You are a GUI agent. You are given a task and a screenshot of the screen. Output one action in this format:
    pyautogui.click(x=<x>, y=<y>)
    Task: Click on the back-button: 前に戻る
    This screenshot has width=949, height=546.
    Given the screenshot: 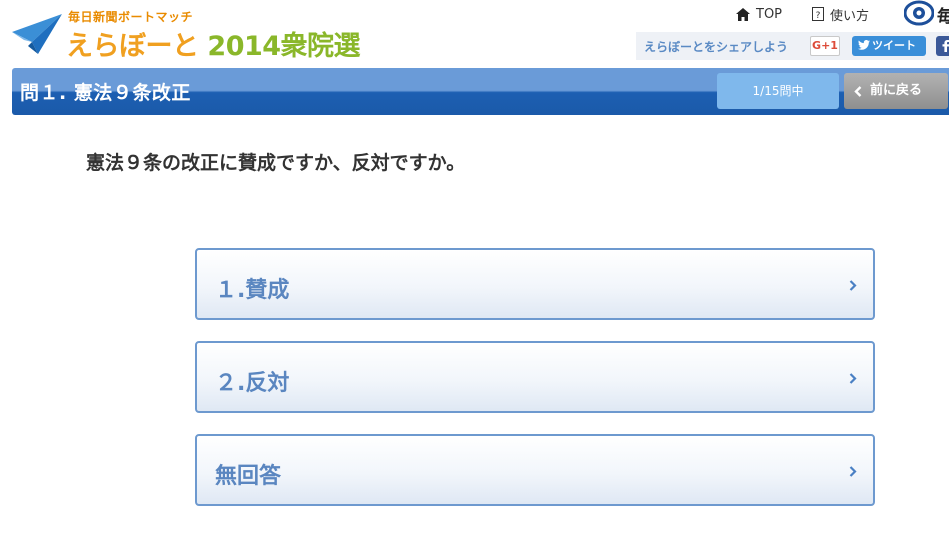 What is the action you would take?
    pyautogui.click(x=896, y=91)
    